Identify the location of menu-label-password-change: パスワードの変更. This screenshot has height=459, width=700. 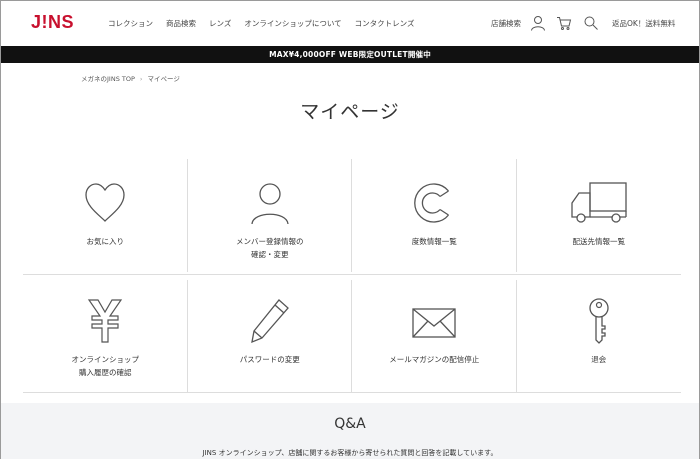
(269, 359).